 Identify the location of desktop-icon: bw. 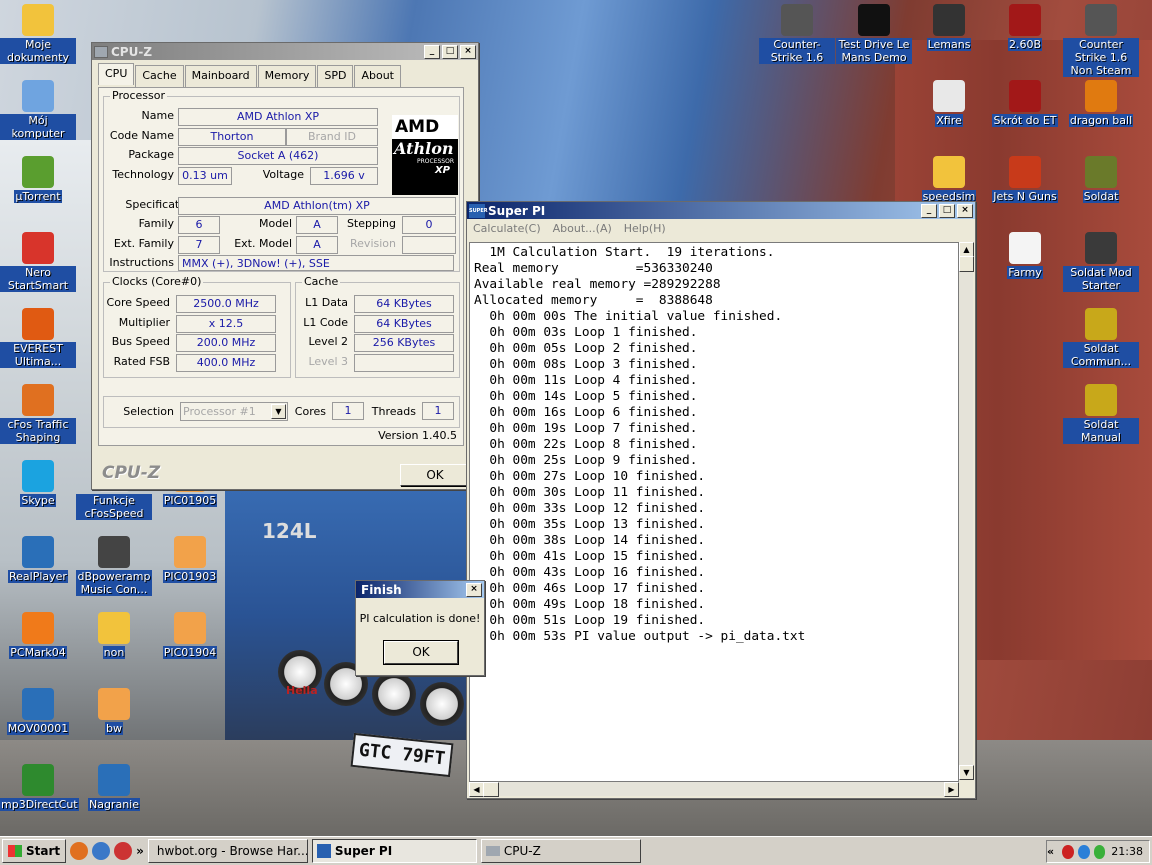
(114, 711).